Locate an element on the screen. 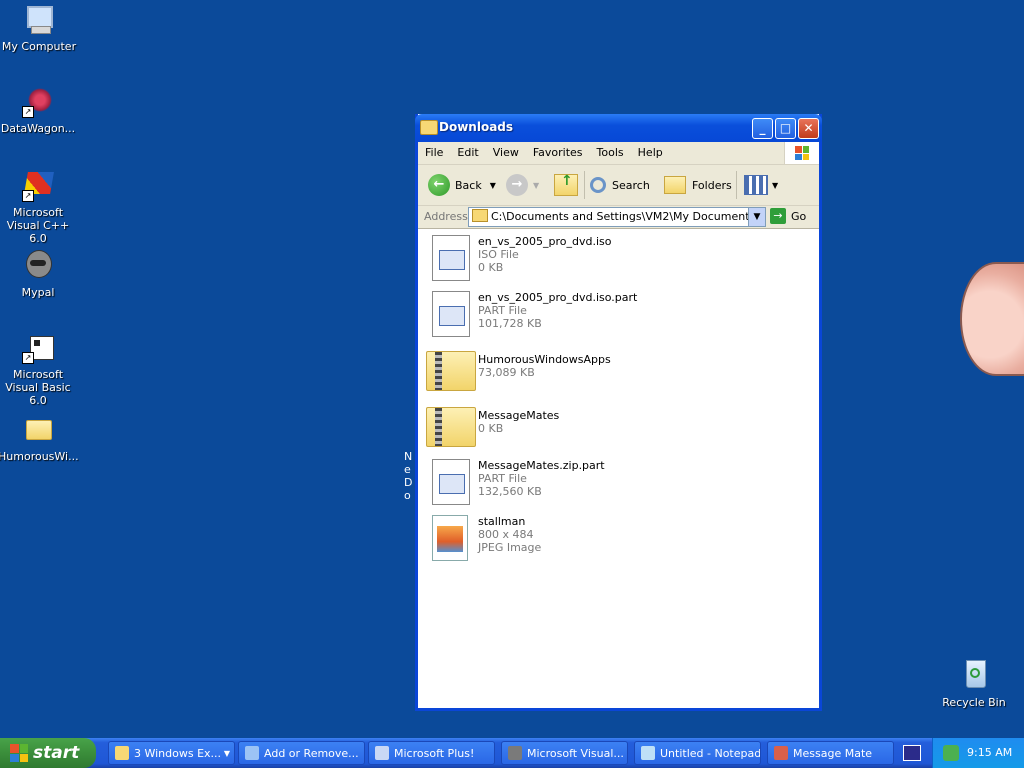 This screenshot has height=768, width=1024. file-name: MessageMates.zip.part is located at coordinates (541, 465).